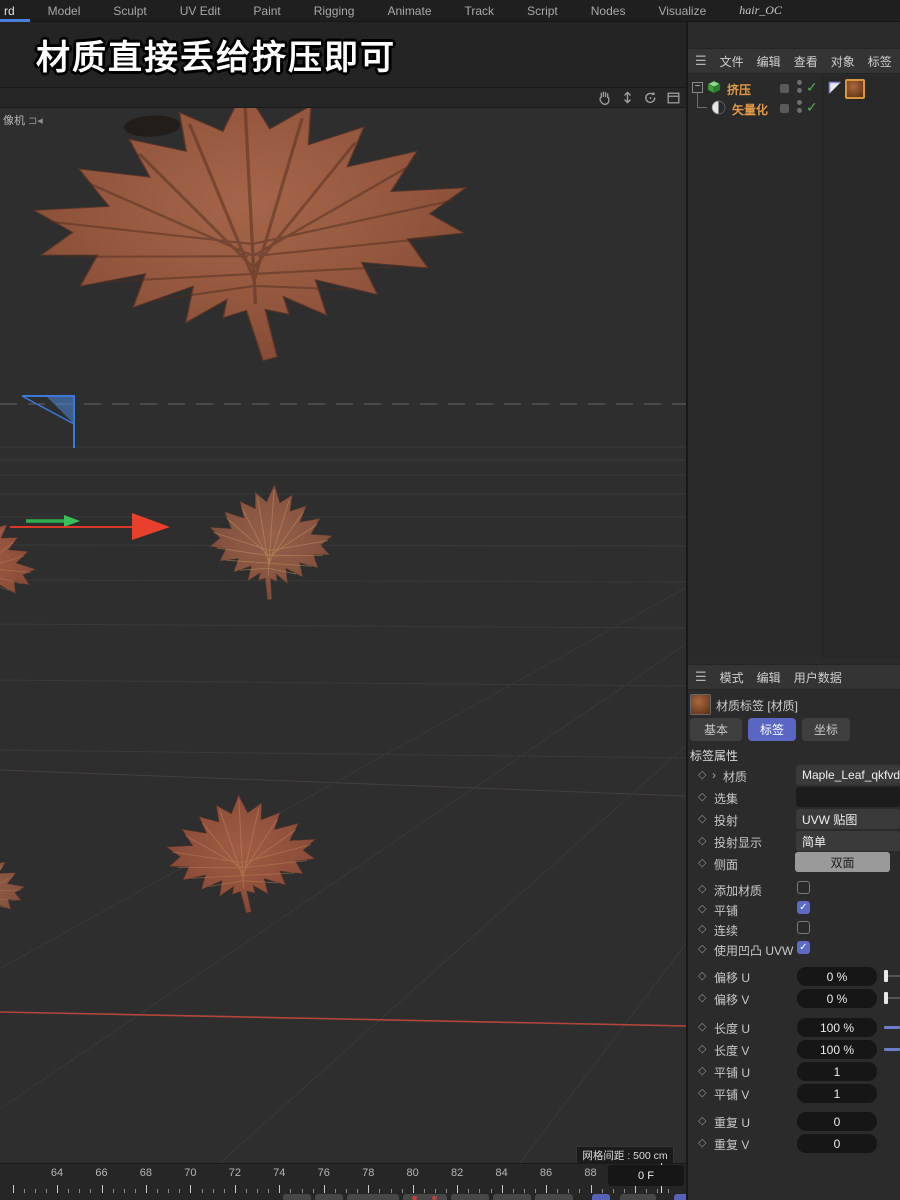  What do you see at coordinates (803, 927) in the screenshot?
I see `seamless-checkbox` at bounding box center [803, 927].